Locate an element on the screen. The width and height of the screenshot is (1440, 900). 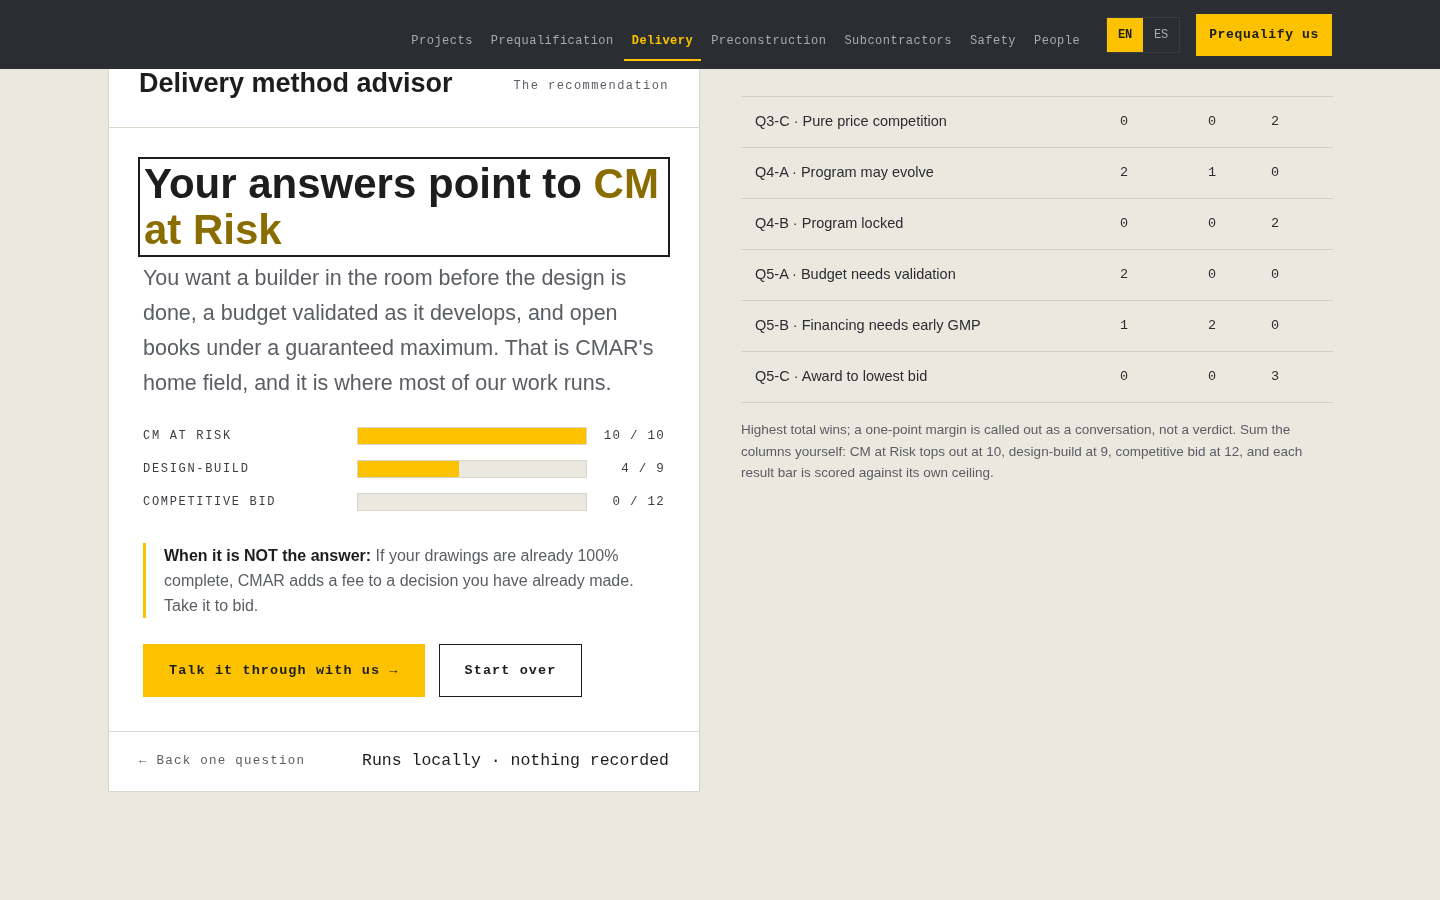
prequalify-button: Prequalify us is located at coordinates (1264, 34).